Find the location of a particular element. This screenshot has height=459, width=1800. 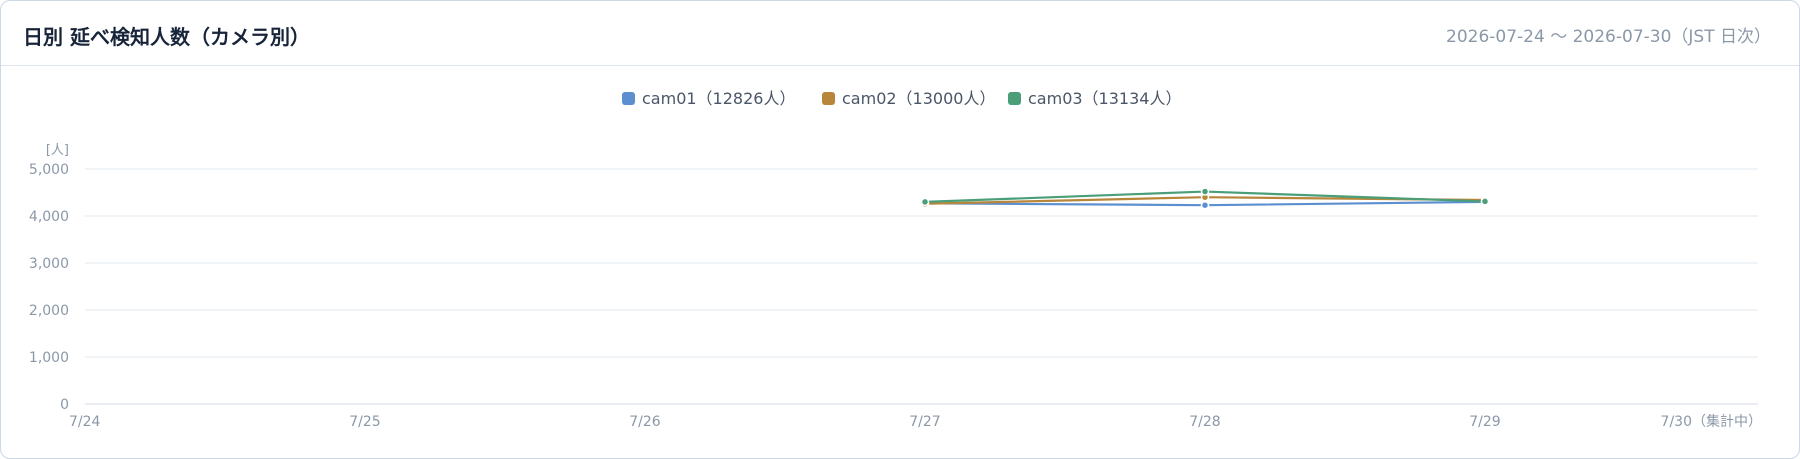

x-tick-label: 7/28 is located at coordinates (1204, 422).